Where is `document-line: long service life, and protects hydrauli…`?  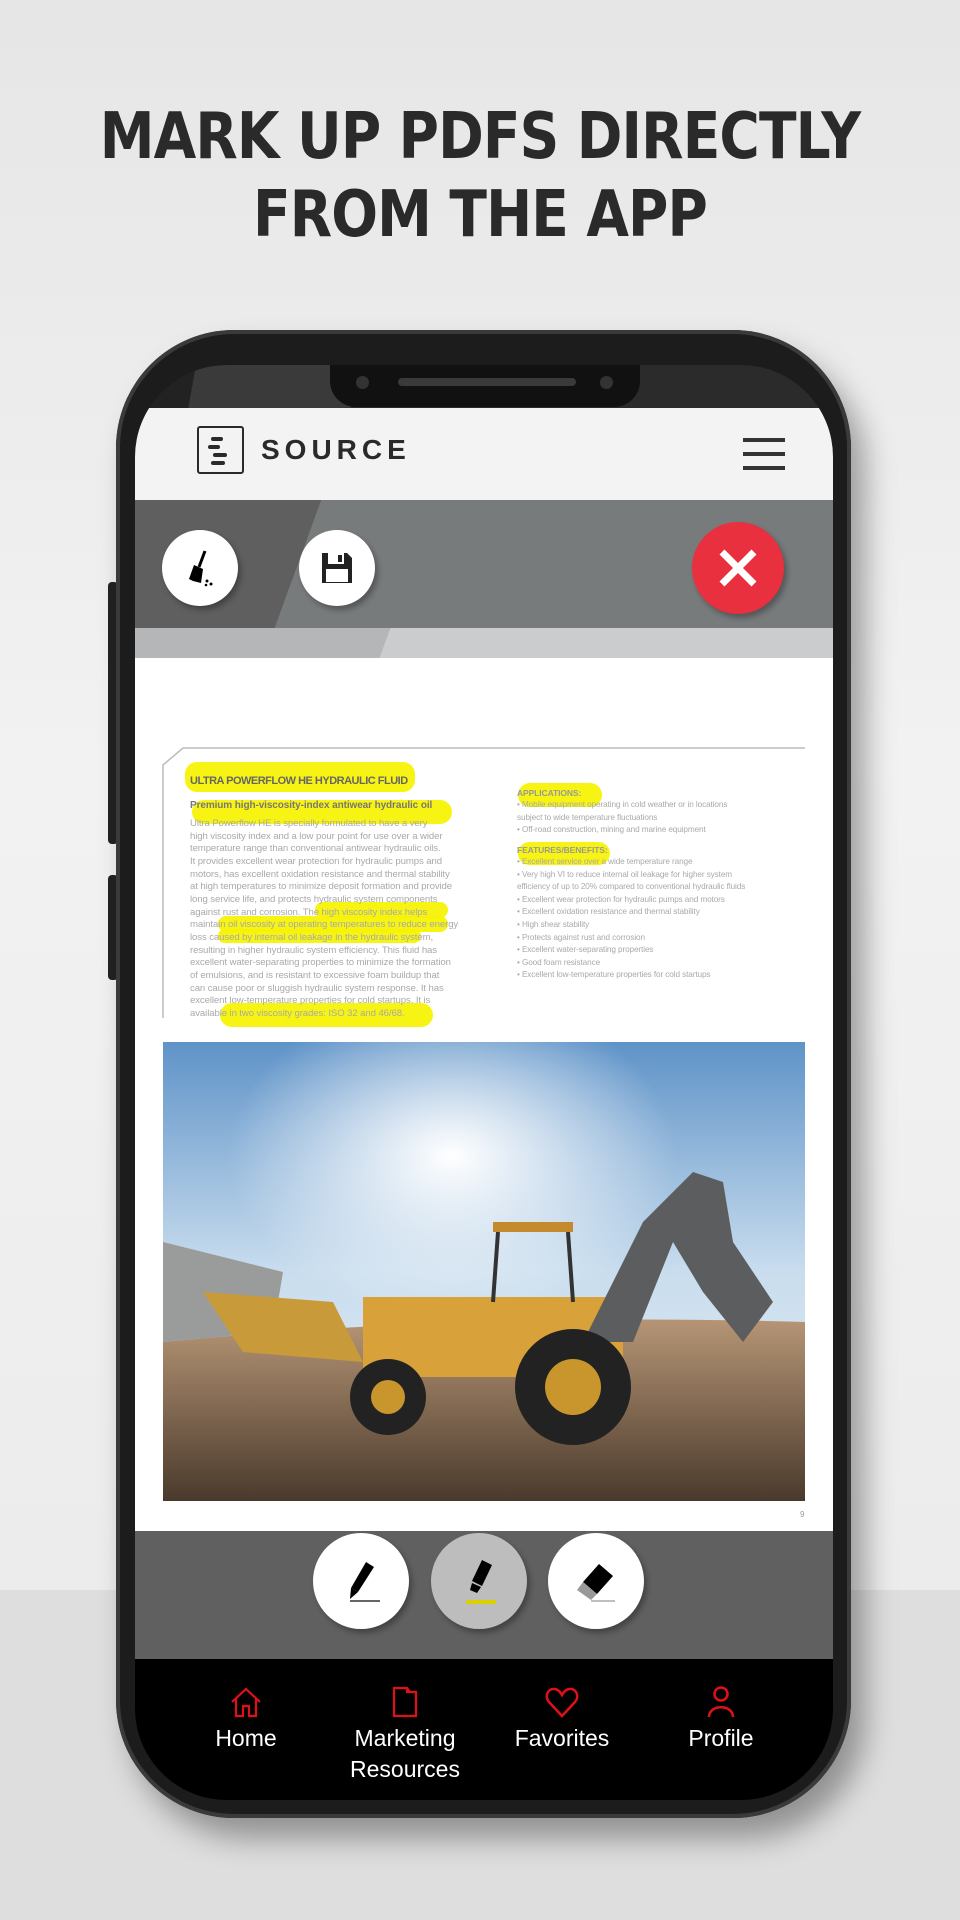 document-line: long service life, and protects hydrauli… is located at coordinates (314, 900).